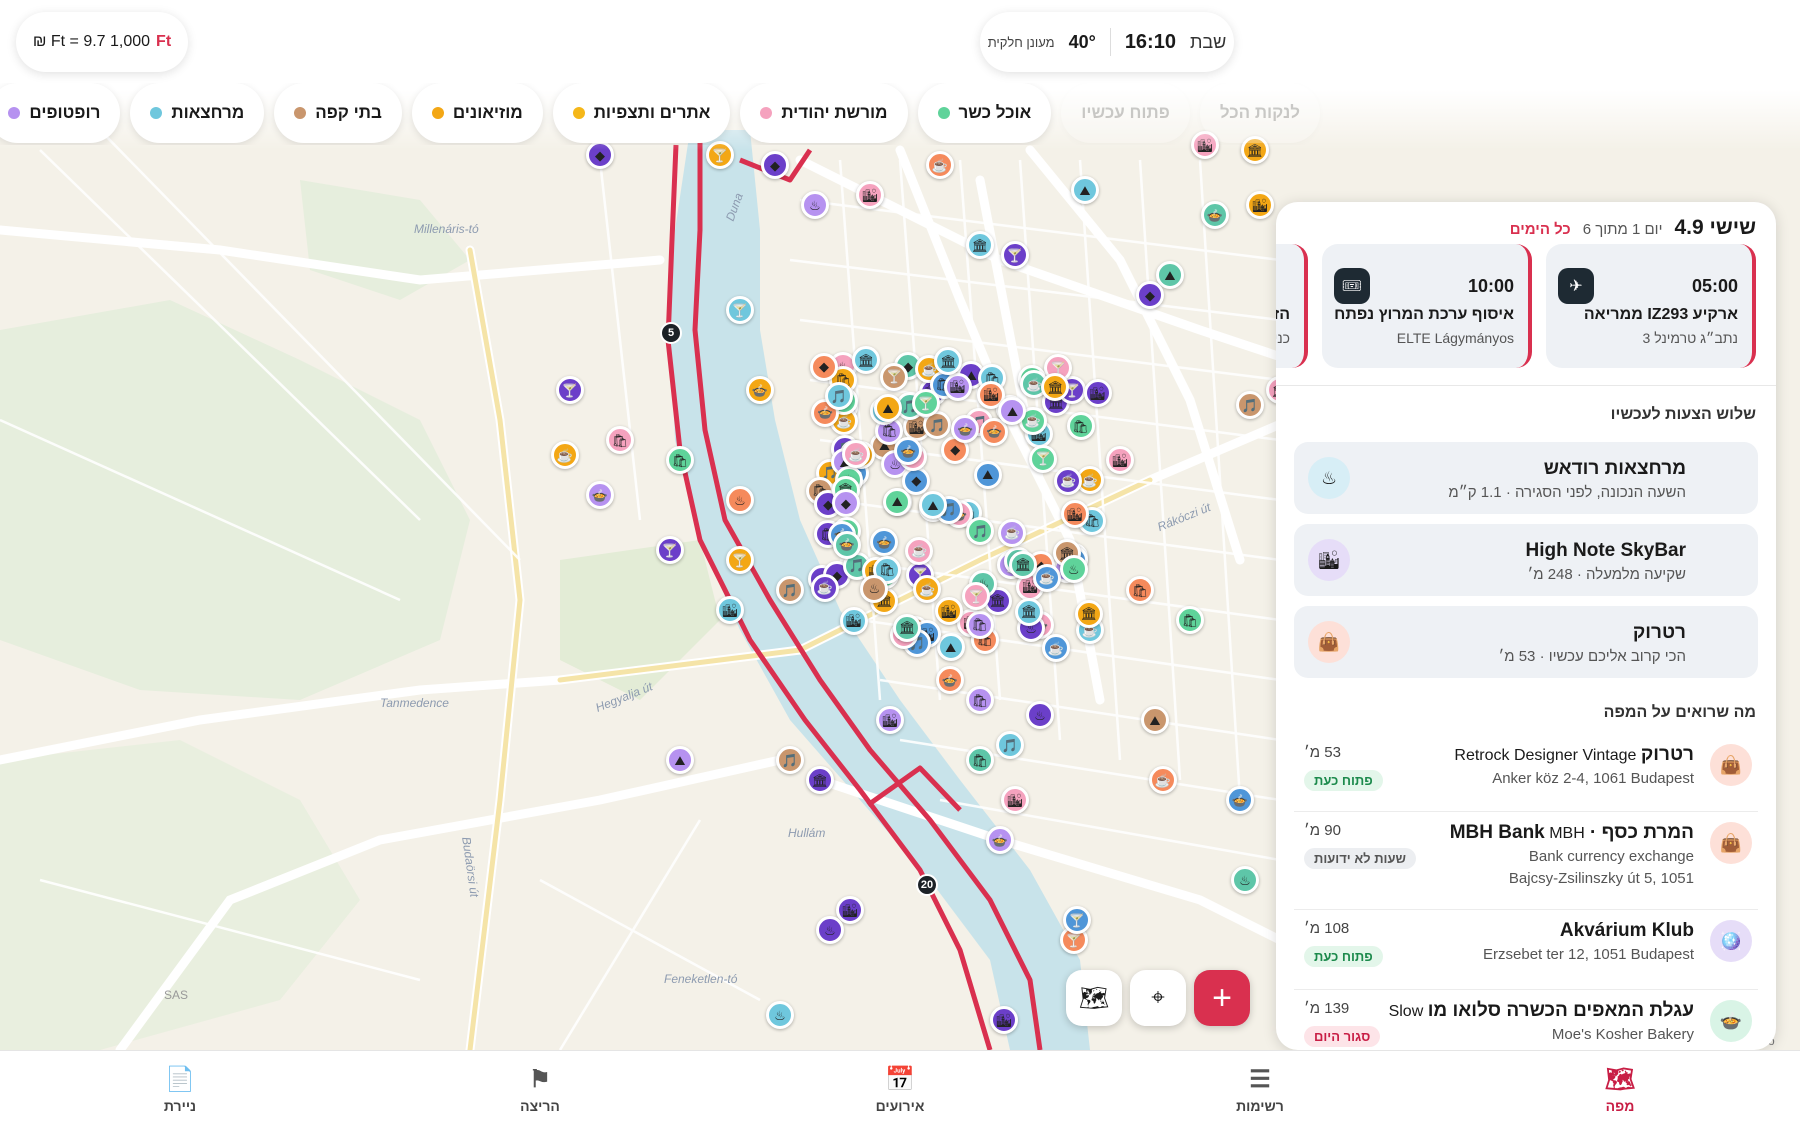 Image resolution: width=1800 pixels, height=1125 pixels. Describe the element at coordinates (1620, 1089) in the screenshot. I see `tab-map: 🗺 מפה` at that location.